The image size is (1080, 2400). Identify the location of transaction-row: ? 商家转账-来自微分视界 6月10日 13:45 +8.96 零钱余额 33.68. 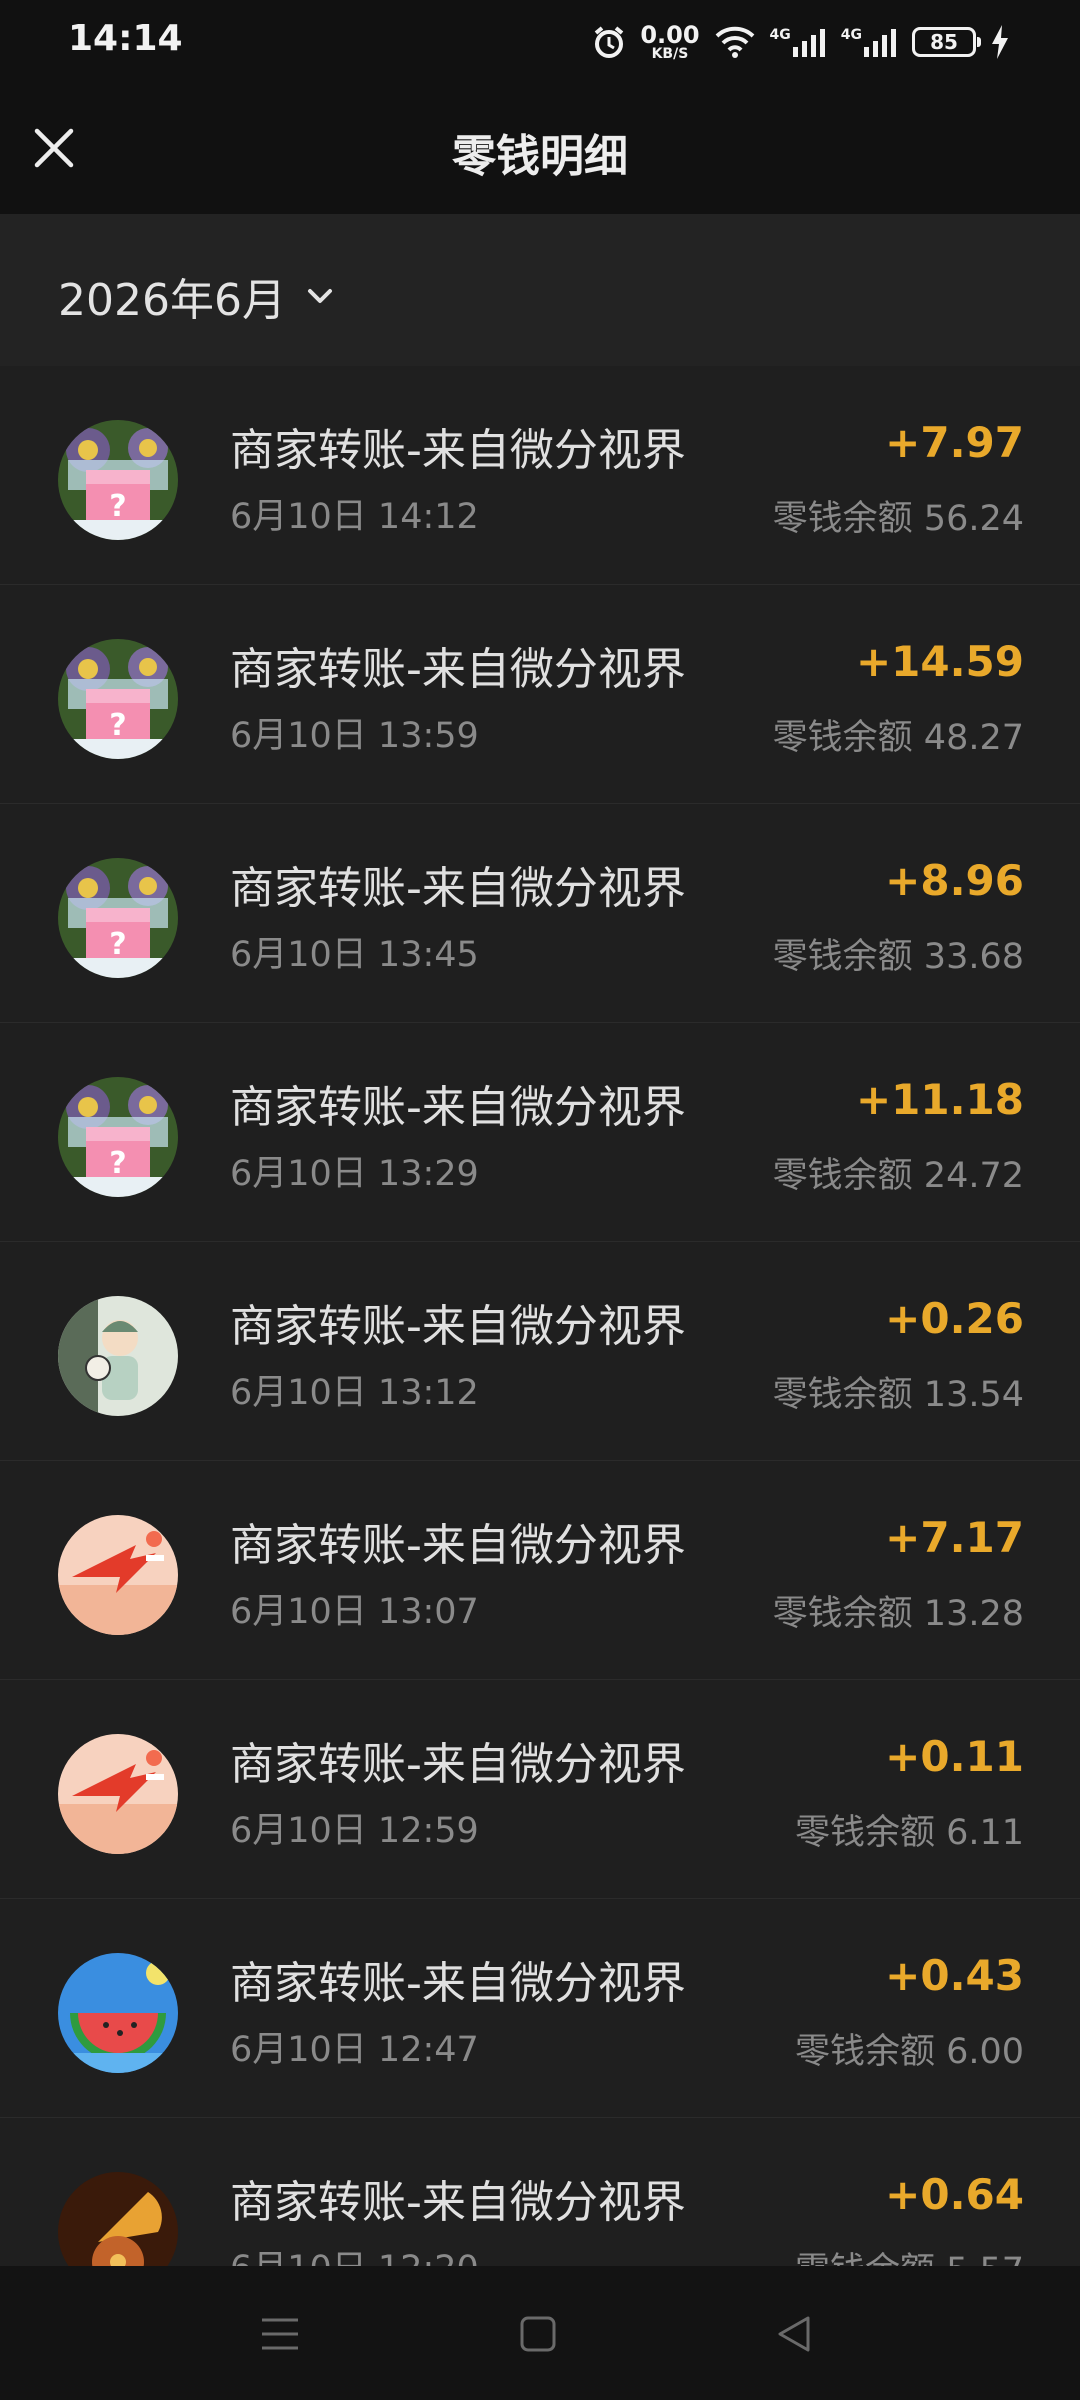
(540, 913).